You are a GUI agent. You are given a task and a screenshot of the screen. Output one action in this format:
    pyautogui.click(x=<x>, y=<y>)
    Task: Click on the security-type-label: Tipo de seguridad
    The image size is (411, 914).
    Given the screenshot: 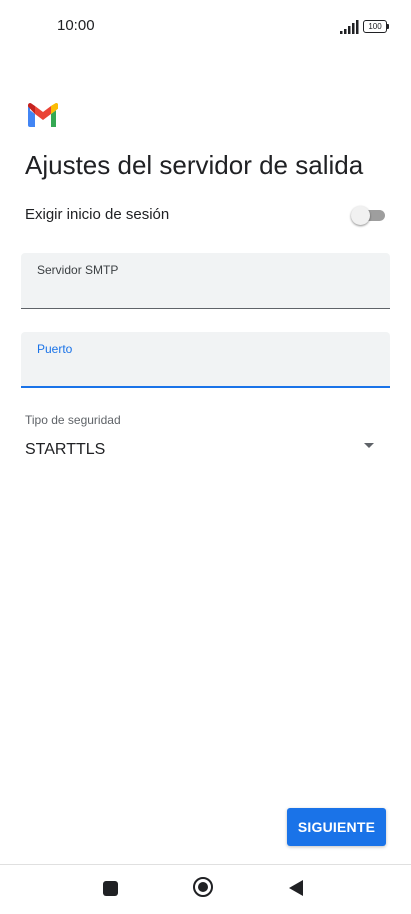 What is the action you would take?
    pyautogui.click(x=73, y=420)
    